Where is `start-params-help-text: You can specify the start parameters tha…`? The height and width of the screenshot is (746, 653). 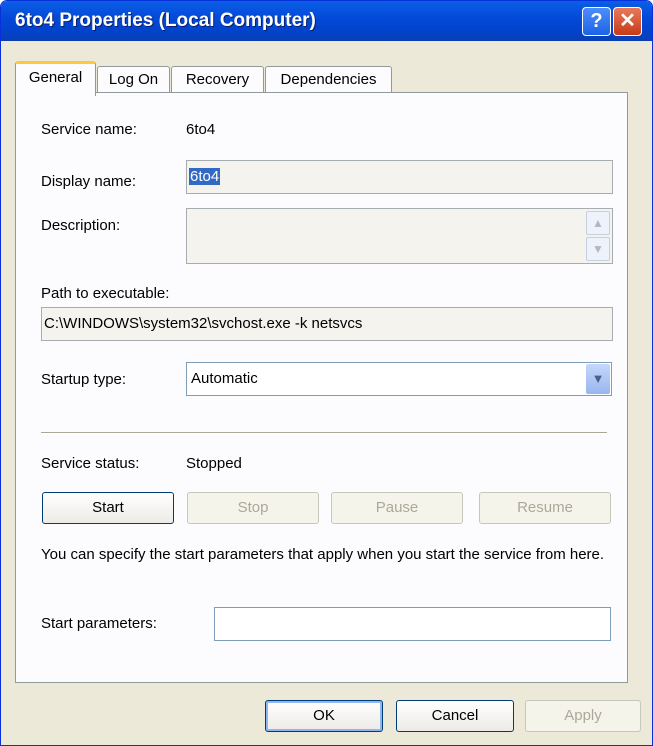 start-params-help-text: You can specify the start parameters tha… is located at coordinates (323, 554).